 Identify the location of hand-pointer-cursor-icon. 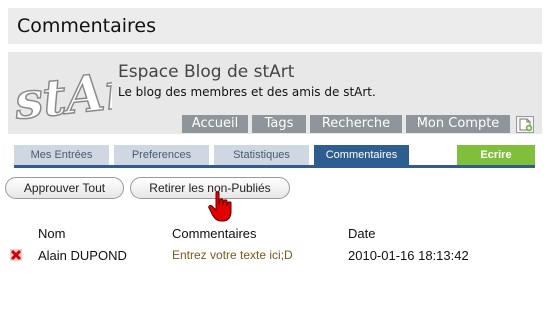
(220, 206).